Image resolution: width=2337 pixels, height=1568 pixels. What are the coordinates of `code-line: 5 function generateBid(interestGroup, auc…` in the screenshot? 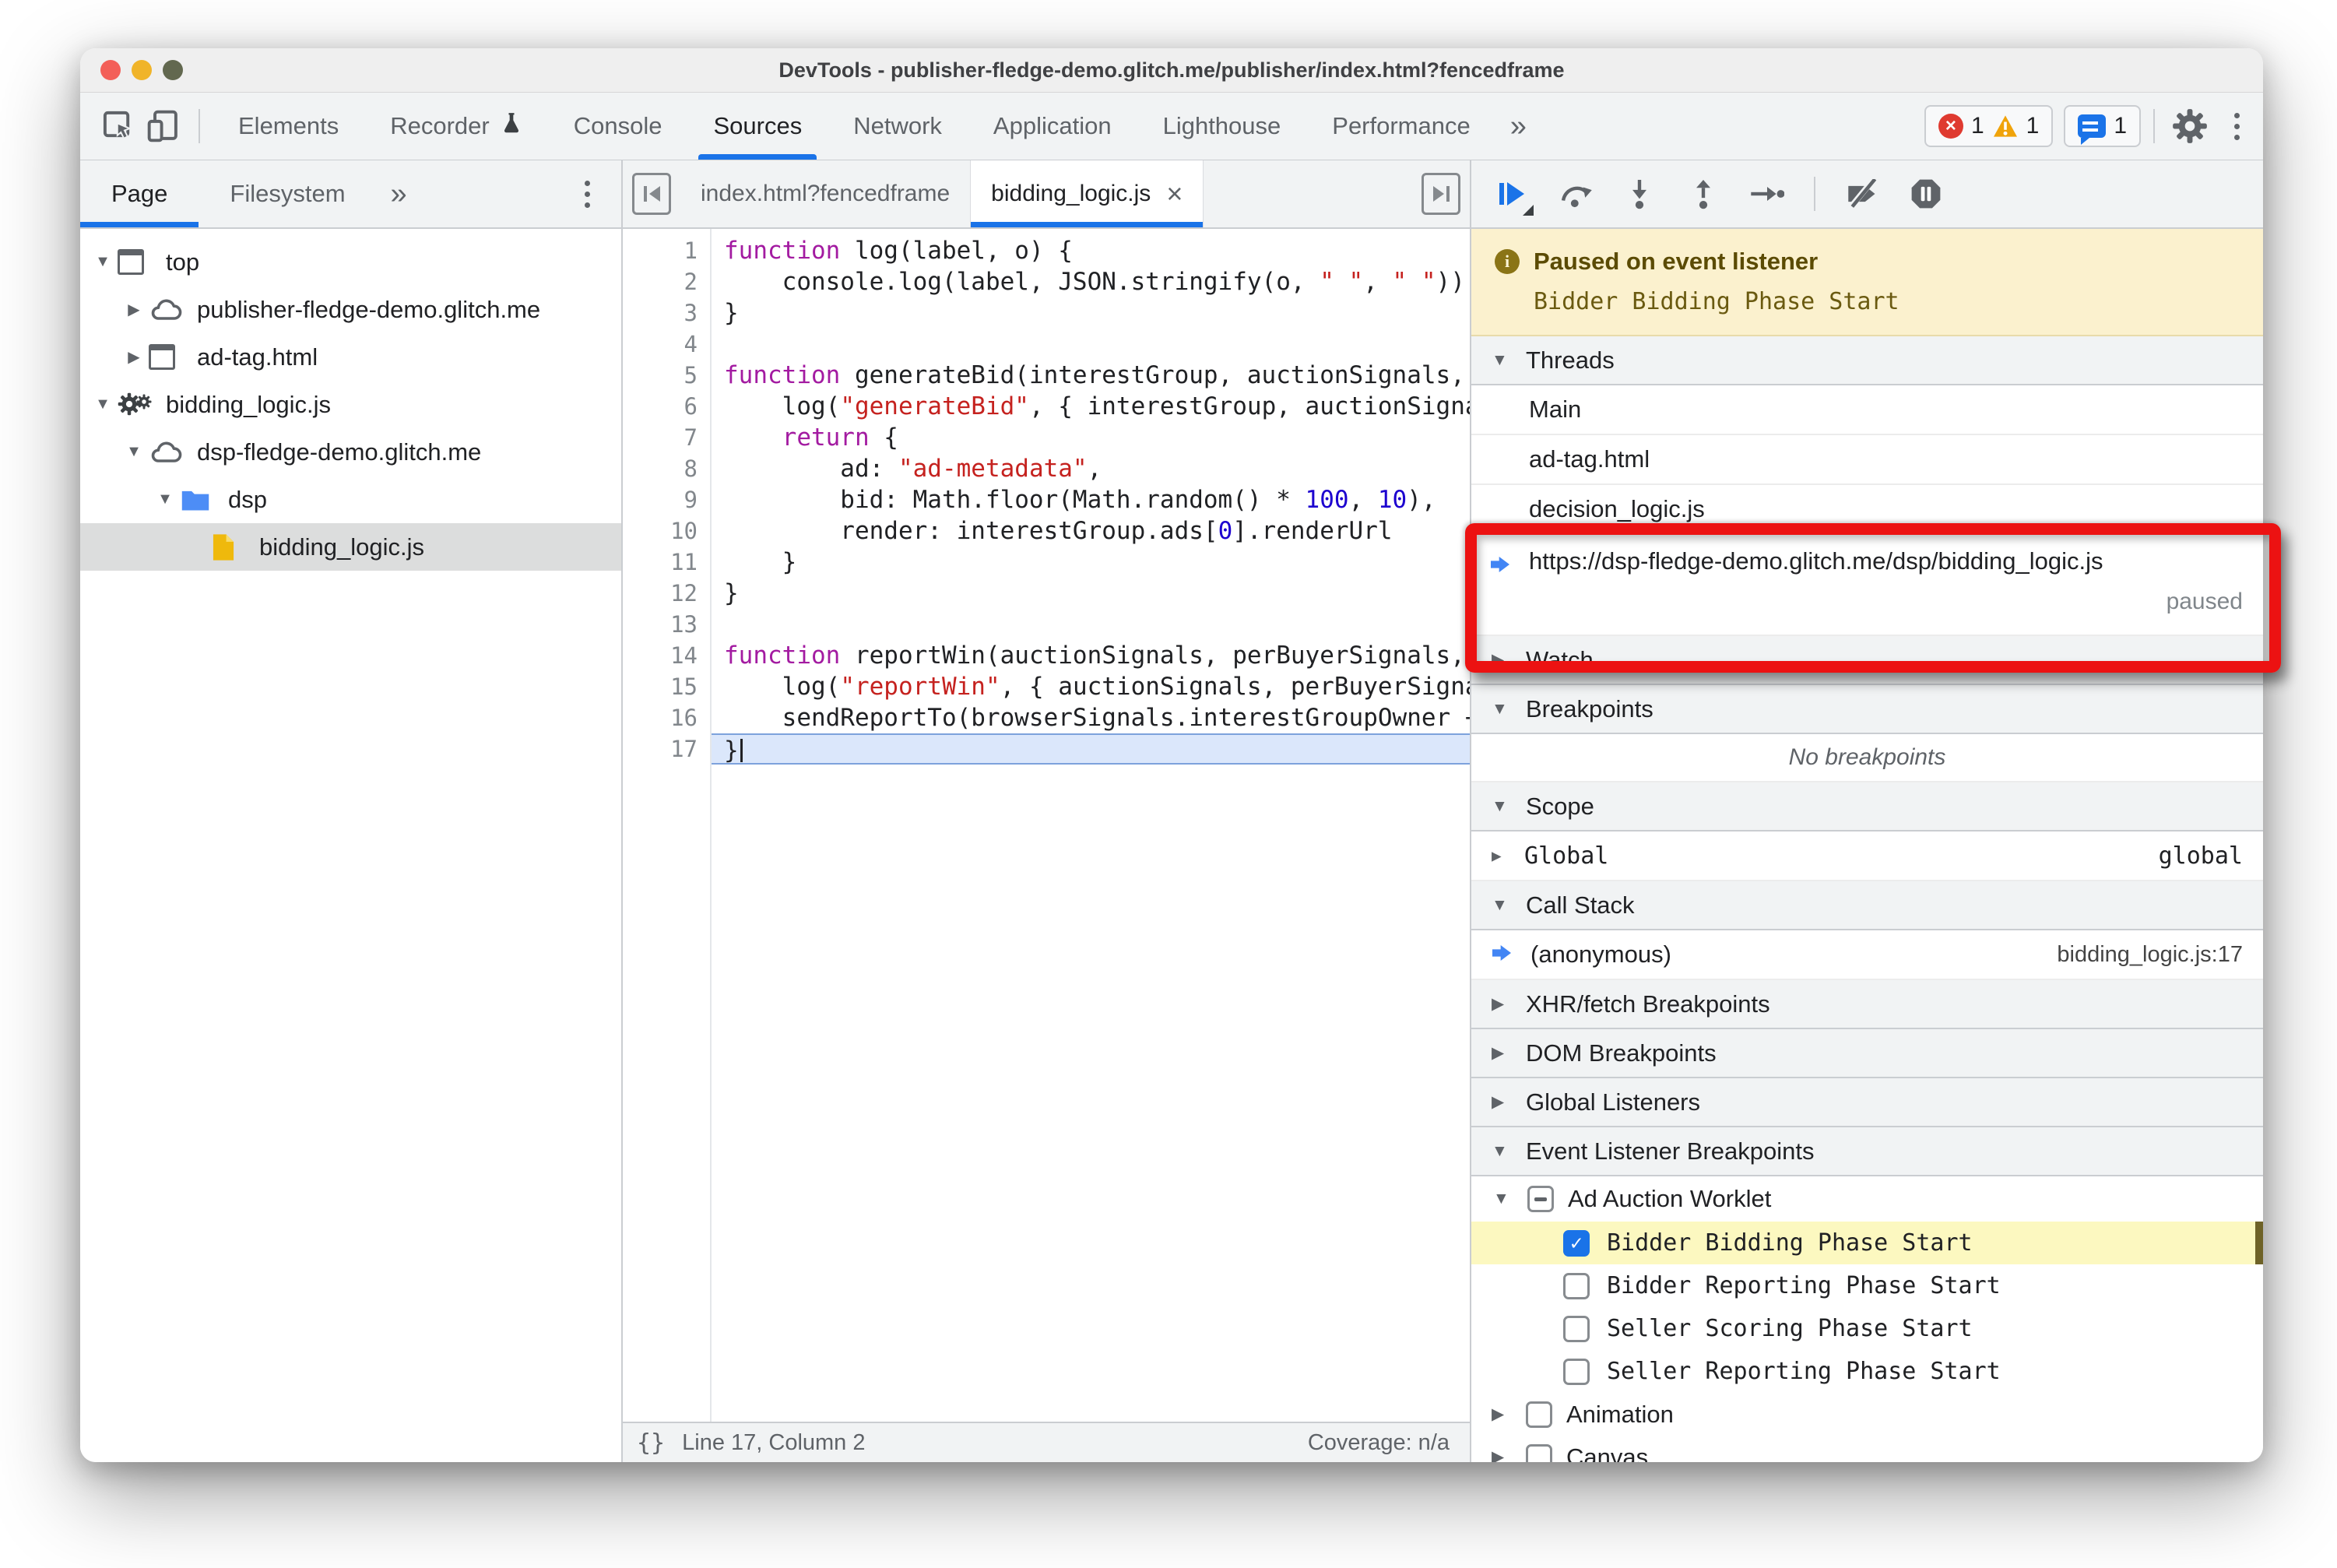 It's located at (1047, 375).